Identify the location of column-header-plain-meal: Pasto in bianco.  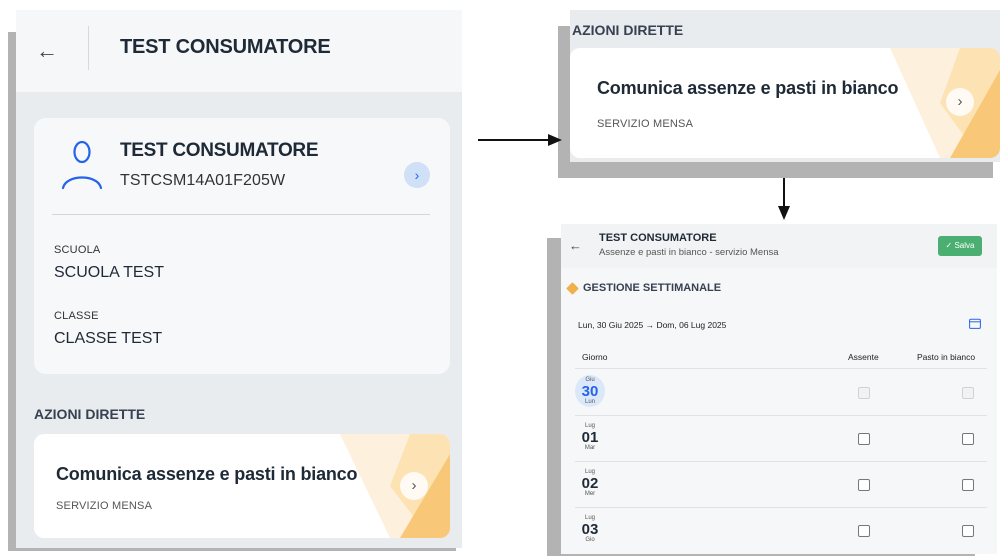
(946, 357).